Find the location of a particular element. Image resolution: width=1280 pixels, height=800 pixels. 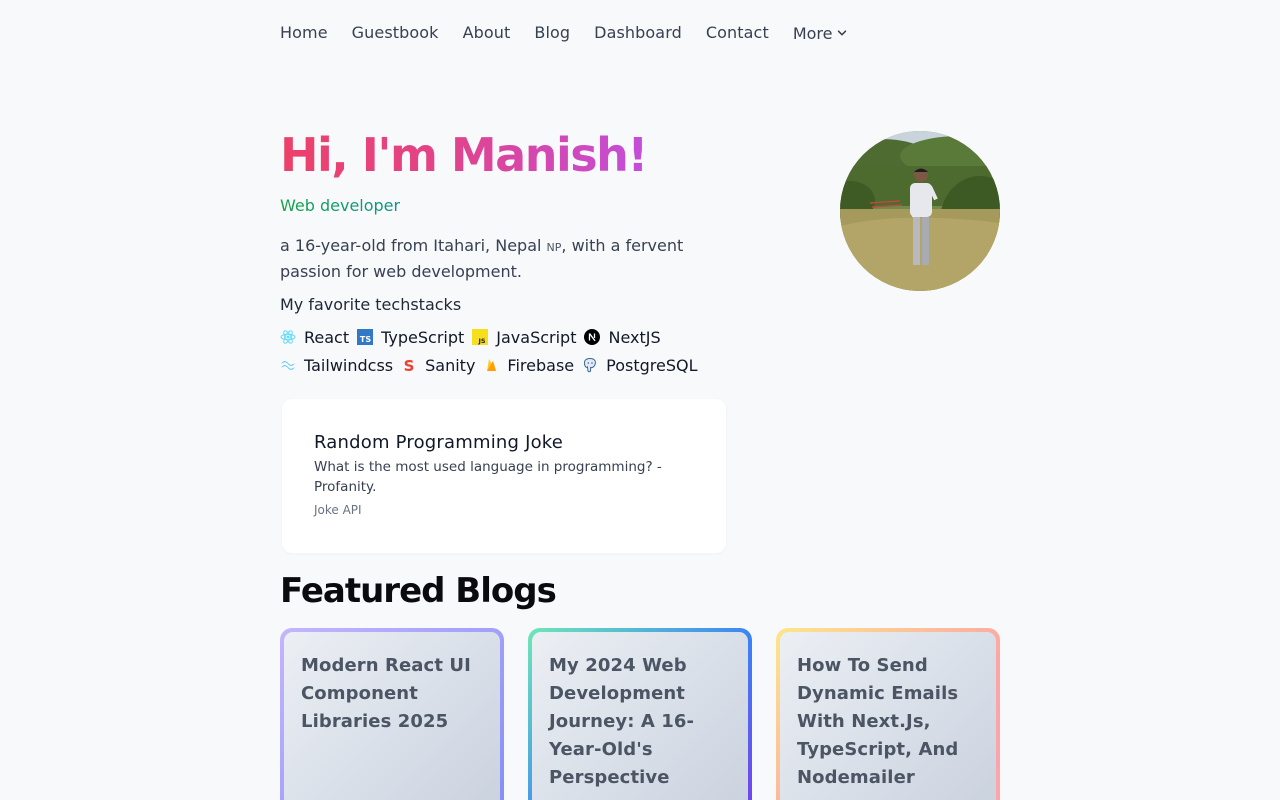

blog-card-body: Modern React UI Component Libraries 2025 is located at coordinates (392, 716).